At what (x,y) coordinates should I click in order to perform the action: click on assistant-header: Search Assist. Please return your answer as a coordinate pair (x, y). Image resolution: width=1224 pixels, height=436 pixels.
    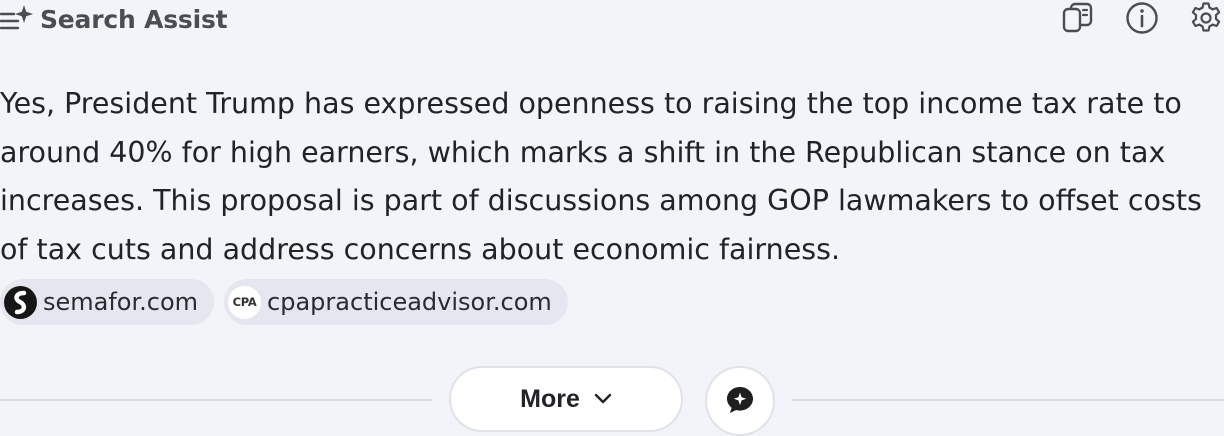
    Looking at the image, I should click on (612, 20).